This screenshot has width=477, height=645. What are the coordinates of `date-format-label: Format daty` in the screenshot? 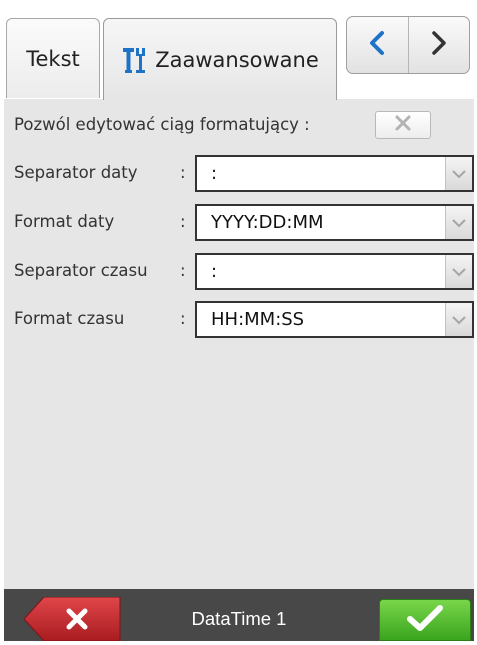 It's located at (64, 221).